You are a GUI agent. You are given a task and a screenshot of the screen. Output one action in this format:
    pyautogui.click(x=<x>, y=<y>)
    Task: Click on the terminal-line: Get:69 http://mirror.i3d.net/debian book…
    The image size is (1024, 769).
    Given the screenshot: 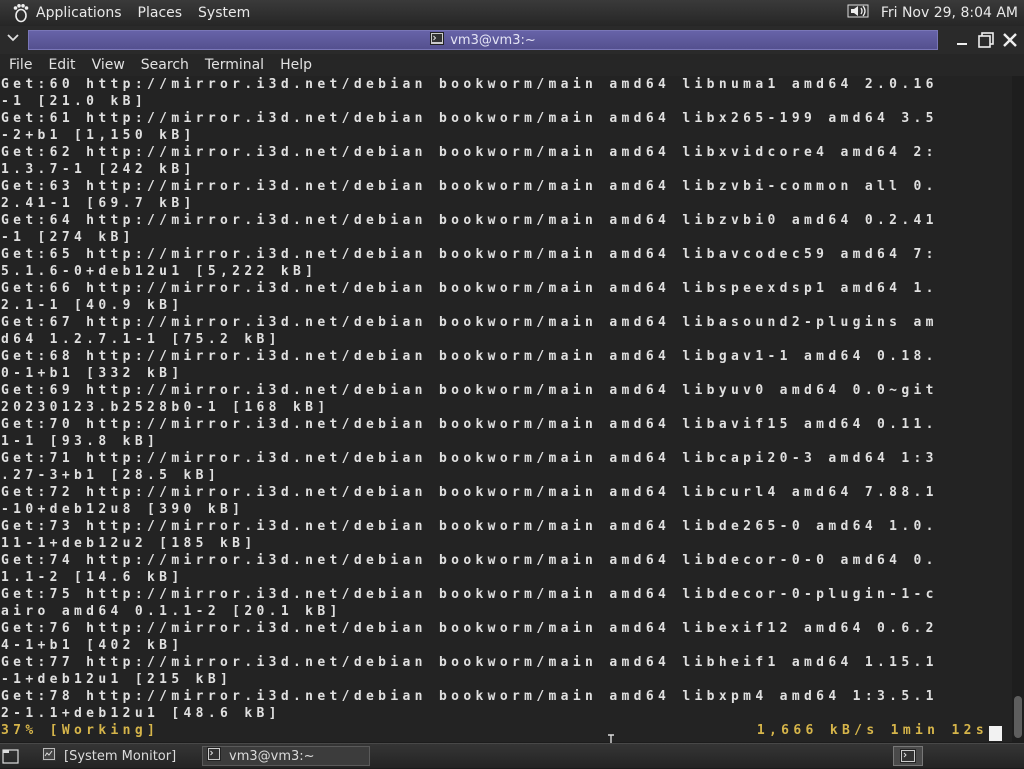 What is the action you would take?
    pyautogui.click(x=469, y=390)
    